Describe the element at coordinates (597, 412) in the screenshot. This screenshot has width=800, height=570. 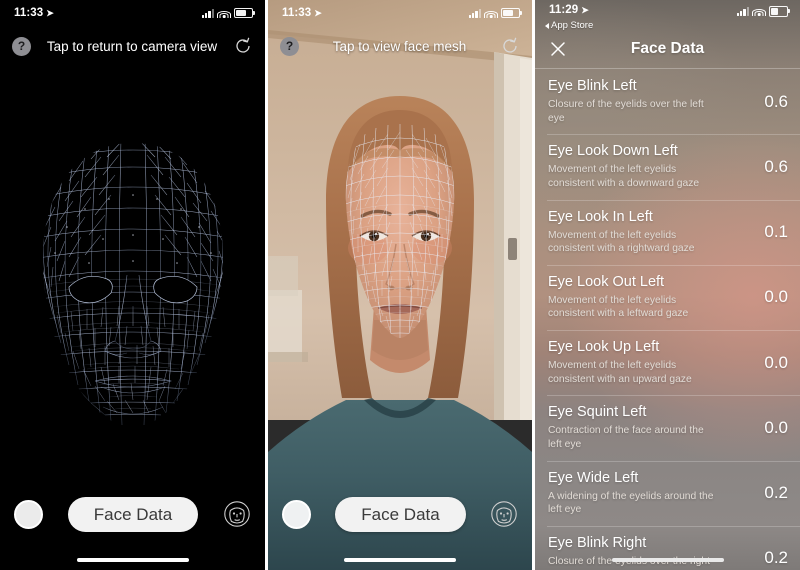
I see `list-item-title: Eye Squint Left` at that location.